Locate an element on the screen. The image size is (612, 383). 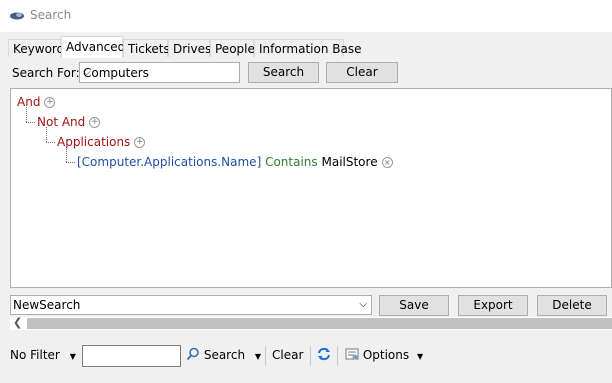
condition-operator: Contains is located at coordinates (291, 162).